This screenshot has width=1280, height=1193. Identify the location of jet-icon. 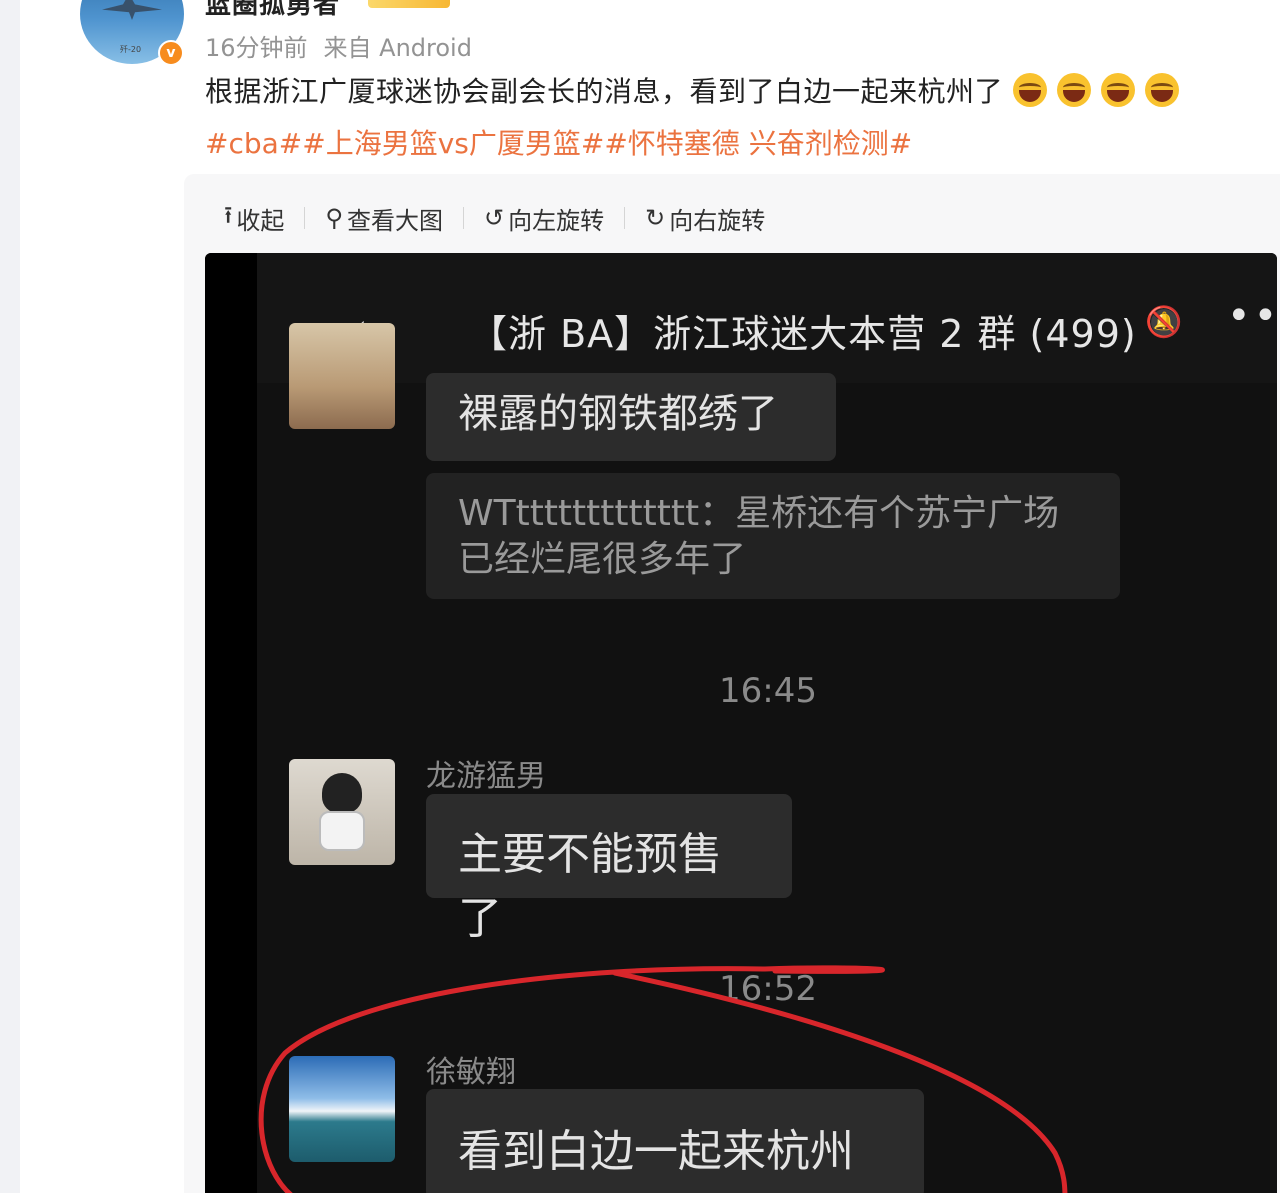
(132, 10).